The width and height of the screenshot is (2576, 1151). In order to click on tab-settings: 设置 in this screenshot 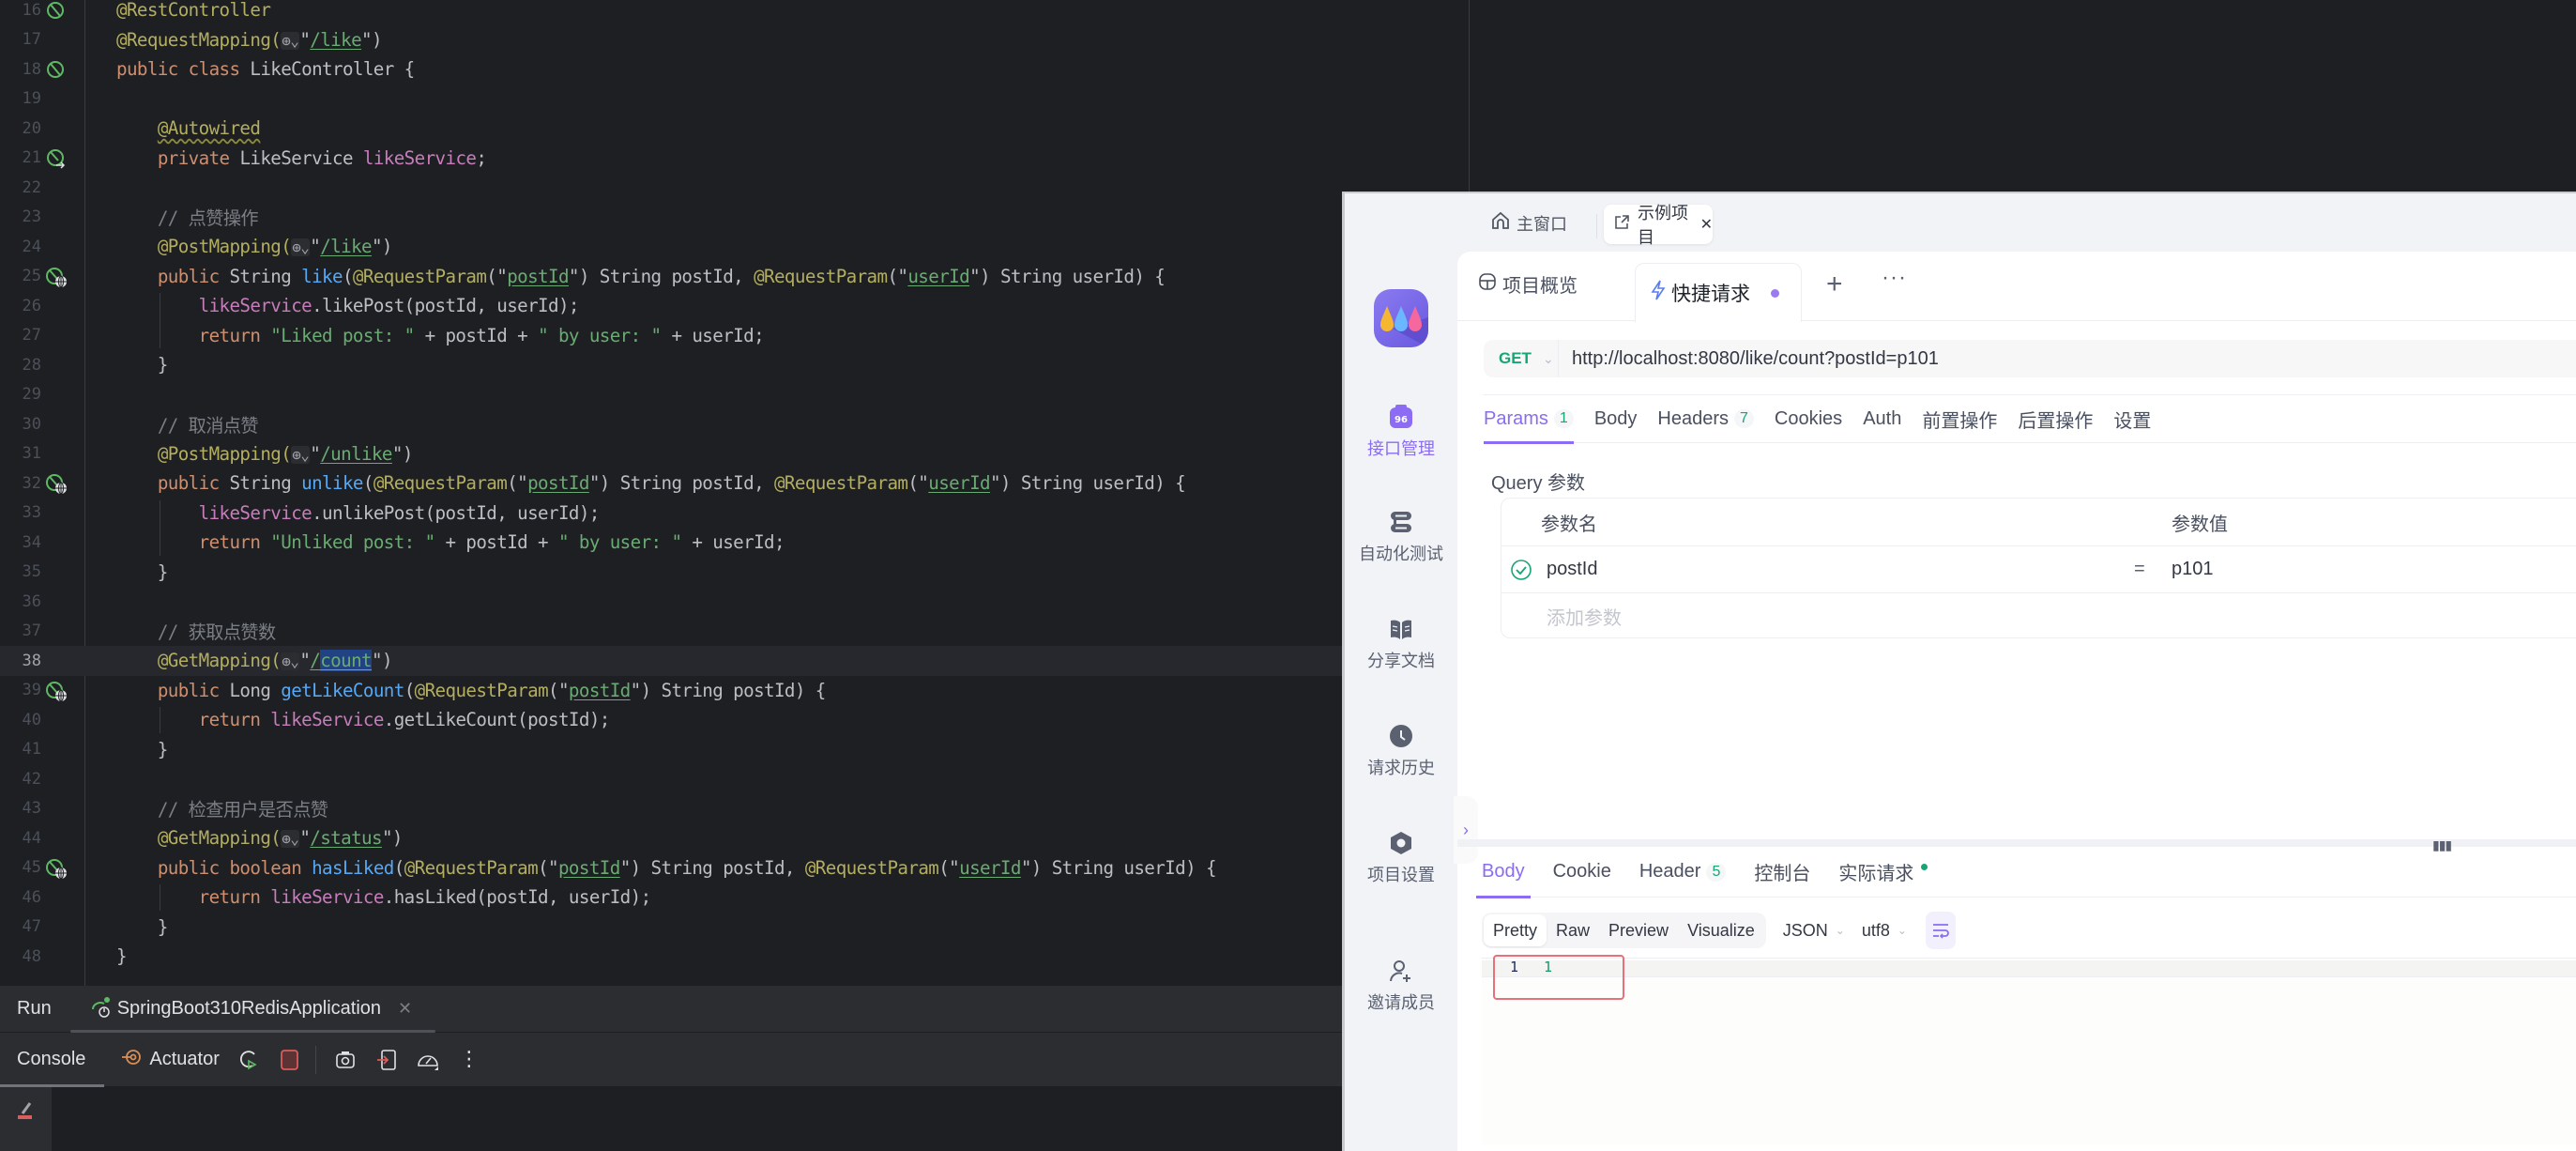, I will do `click(2132, 418)`.